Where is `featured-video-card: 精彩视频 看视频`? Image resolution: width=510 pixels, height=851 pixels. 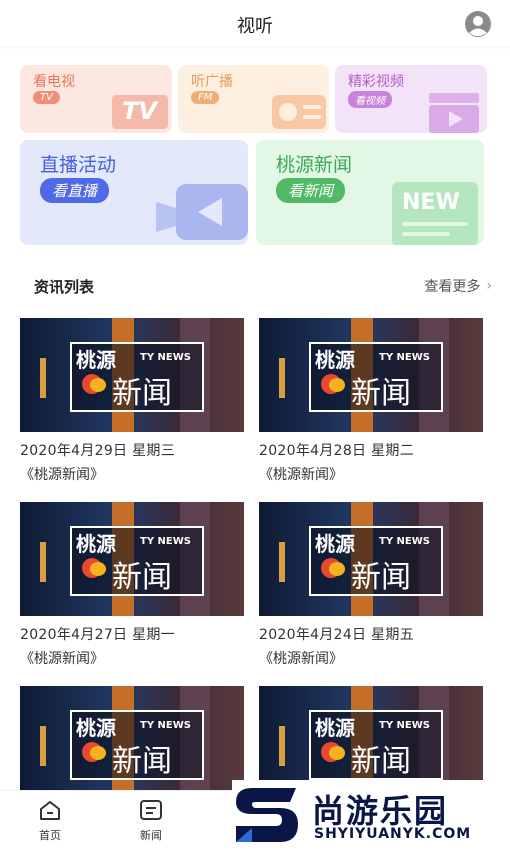 featured-video-card: 精彩视频 看视频 is located at coordinates (411, 99).